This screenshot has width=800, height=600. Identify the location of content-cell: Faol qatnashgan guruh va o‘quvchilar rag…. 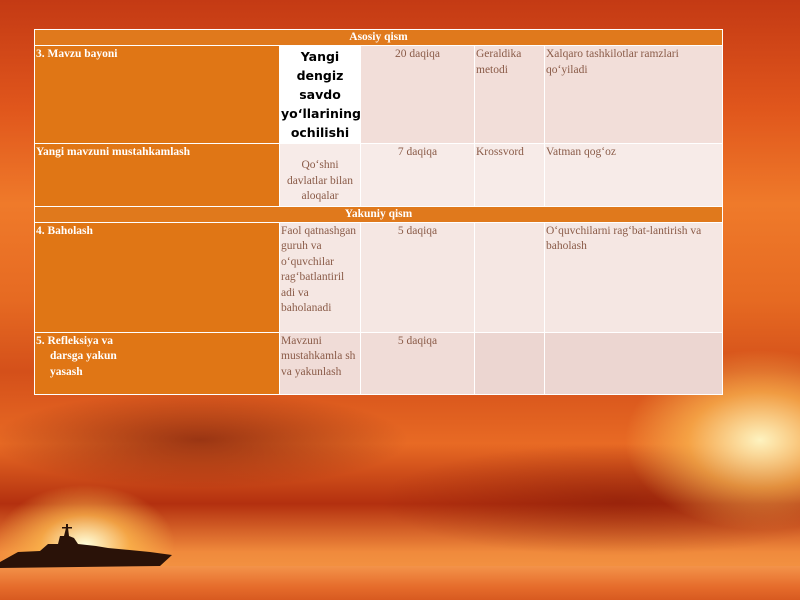
(320, 277).